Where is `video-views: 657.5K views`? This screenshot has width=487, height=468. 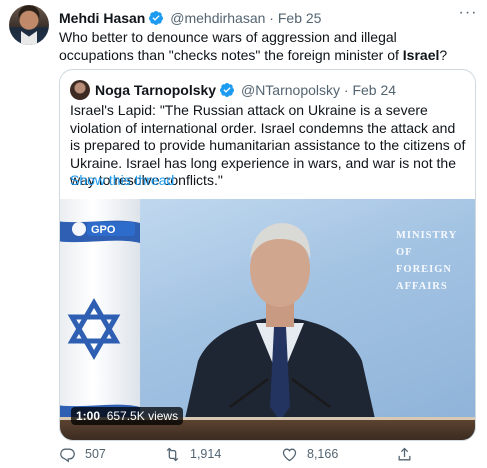
video-views: 657.5K views is located at coordinates (142, 416).